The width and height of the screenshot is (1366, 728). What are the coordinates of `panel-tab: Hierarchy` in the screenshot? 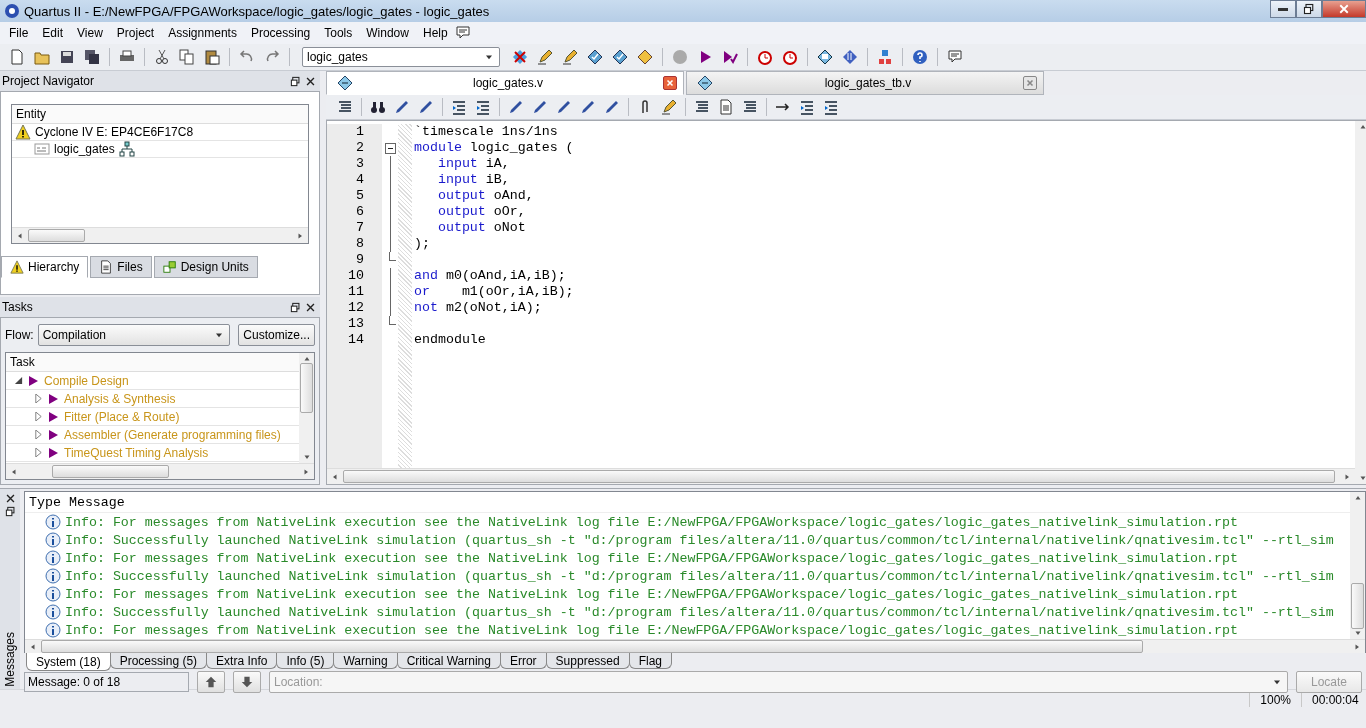 It's located at (45, 267).